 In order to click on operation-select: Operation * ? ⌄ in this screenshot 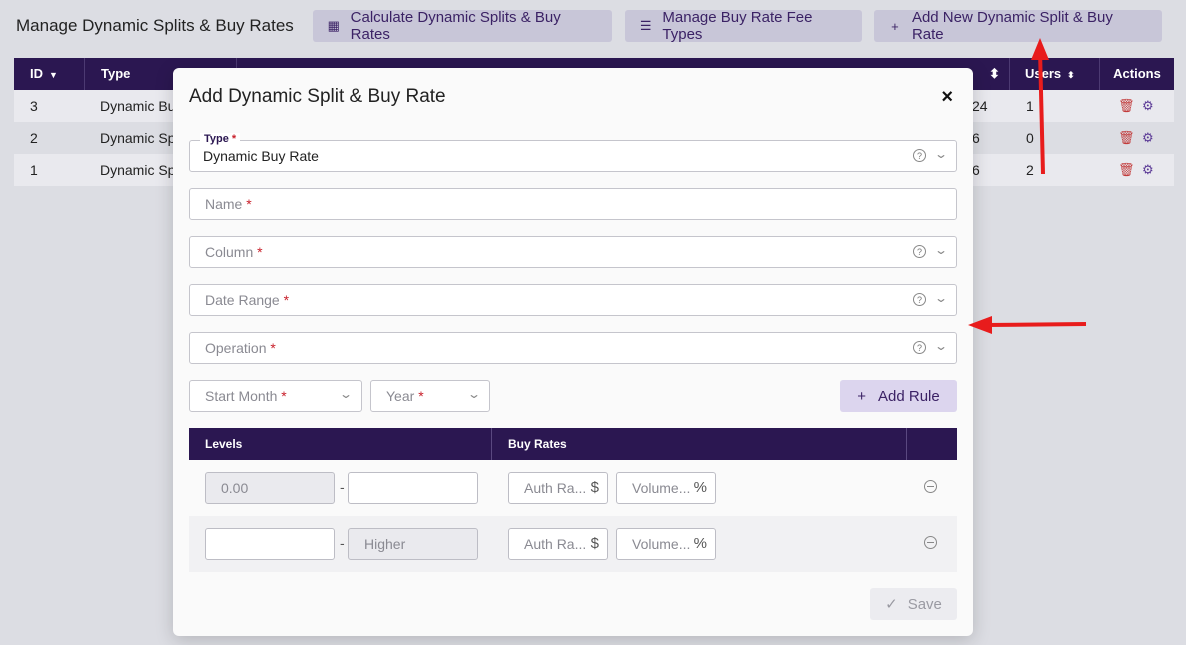, I will do `click(573, 348)`.